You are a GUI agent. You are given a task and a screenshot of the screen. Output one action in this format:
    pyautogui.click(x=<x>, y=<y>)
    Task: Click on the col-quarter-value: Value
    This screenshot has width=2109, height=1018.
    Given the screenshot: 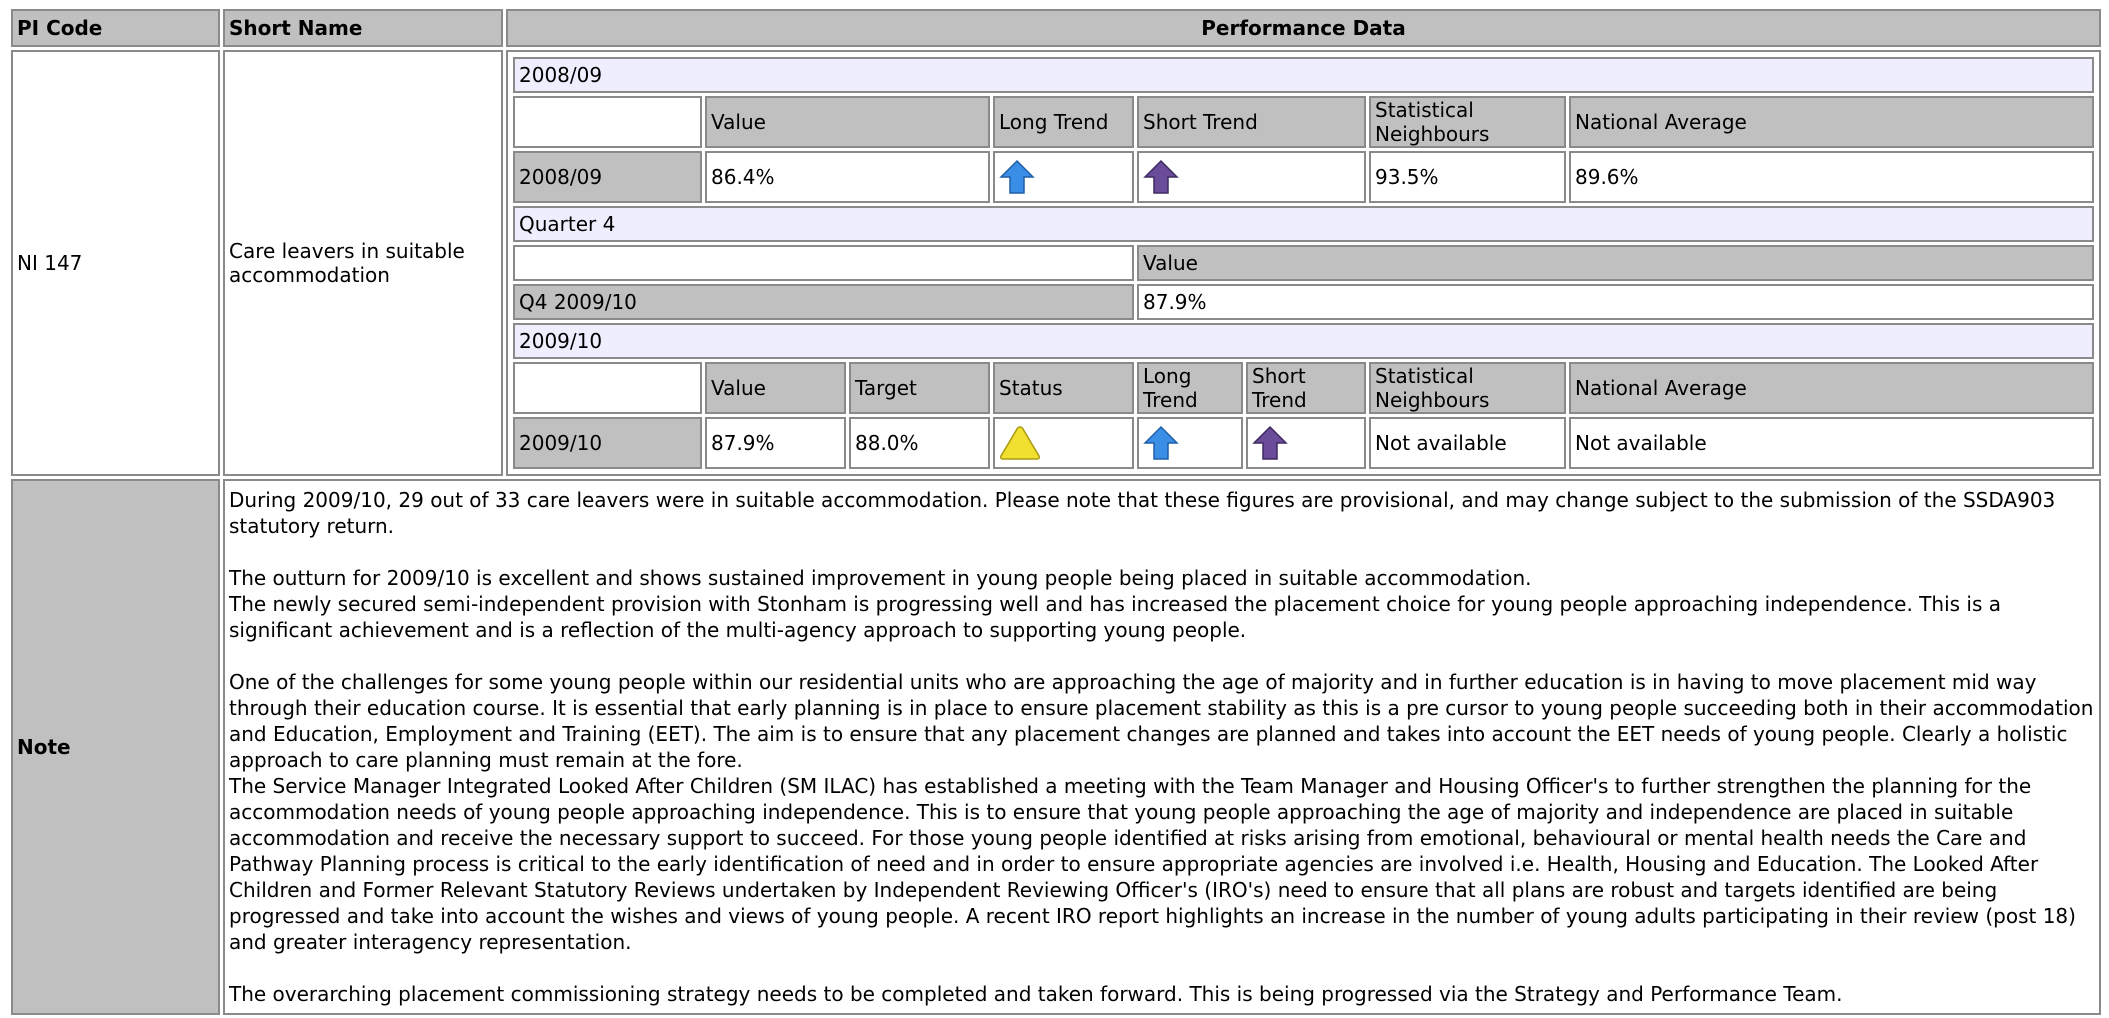 What is the action you would take?
    pyautogui.click(x=1615, y=263)
    